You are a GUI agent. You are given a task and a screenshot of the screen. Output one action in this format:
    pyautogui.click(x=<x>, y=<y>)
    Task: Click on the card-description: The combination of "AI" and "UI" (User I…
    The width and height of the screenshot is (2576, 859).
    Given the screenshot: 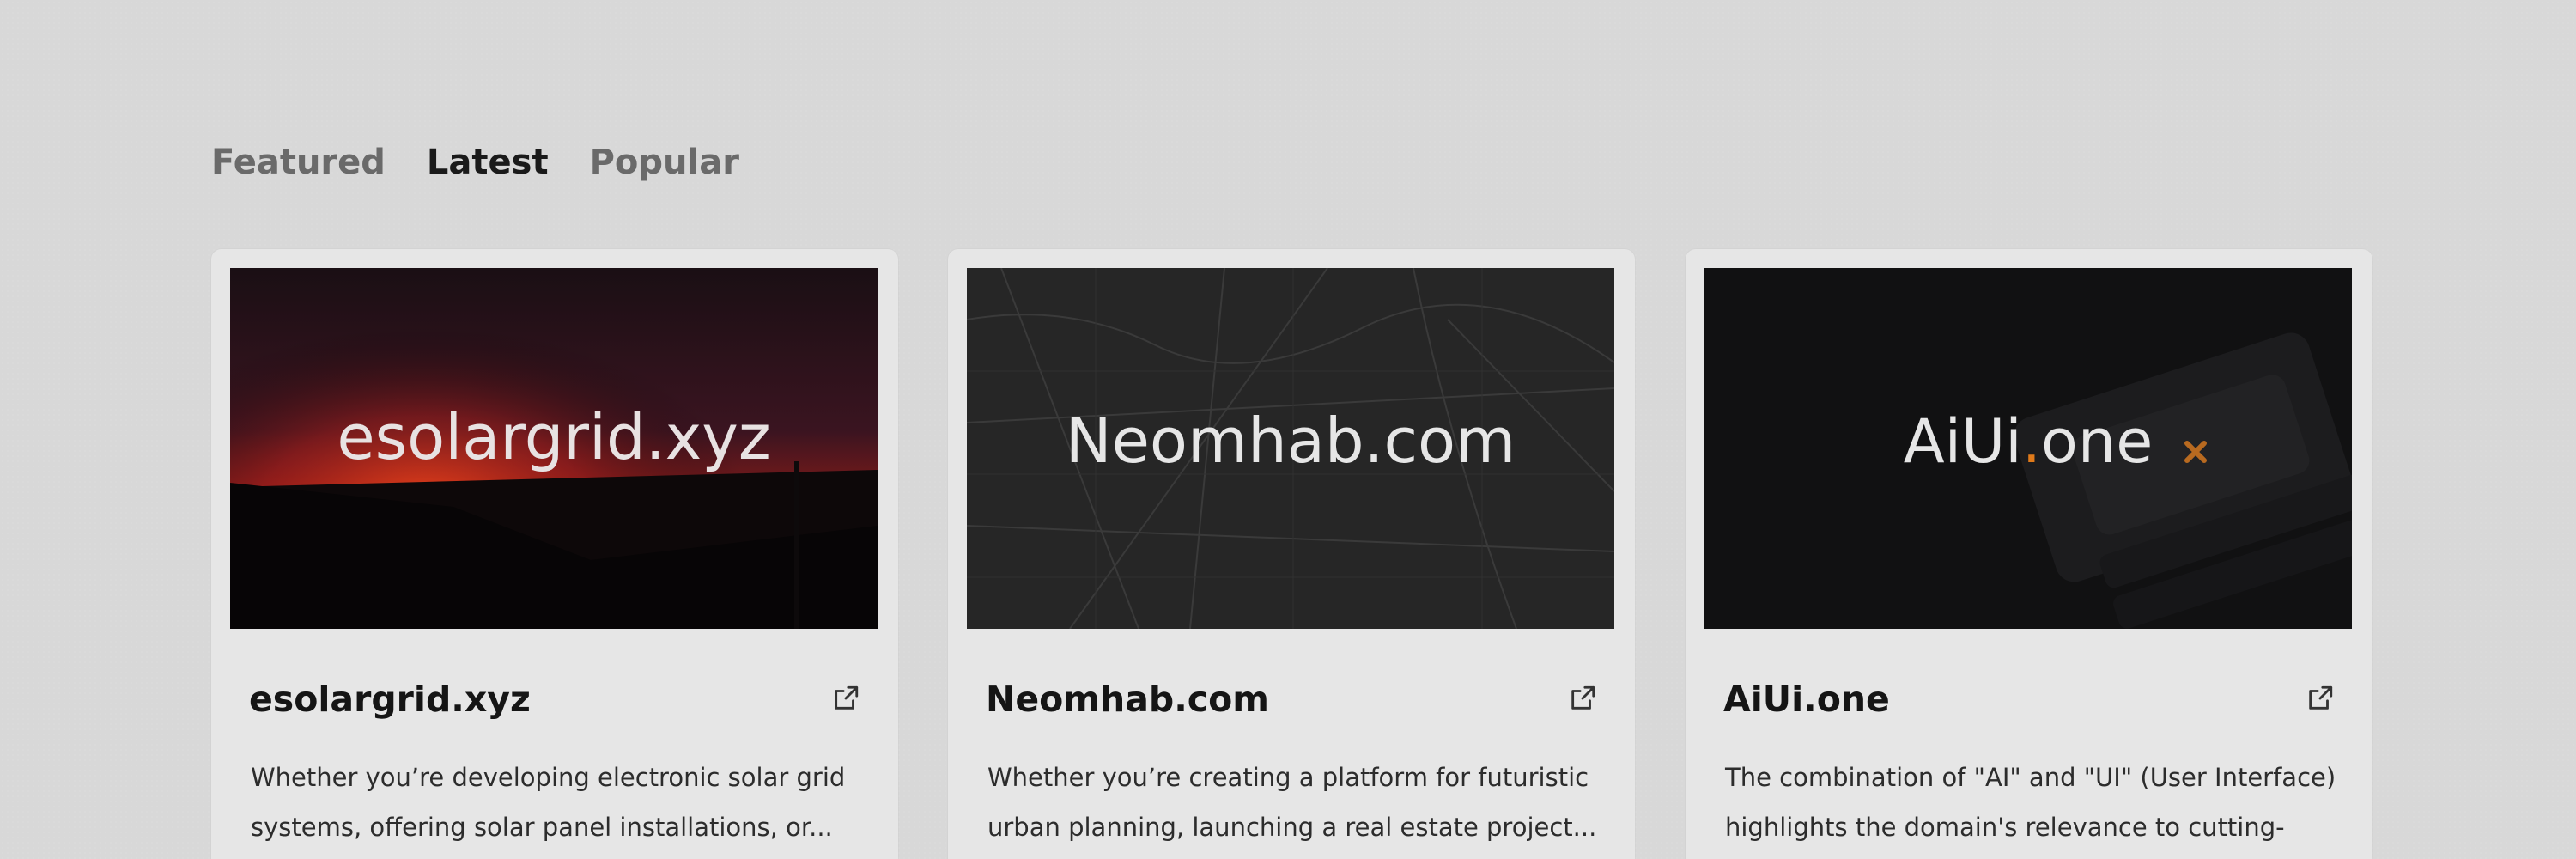 What is the action you would take?
    pyautogui.click(x=2031, y=806)
    